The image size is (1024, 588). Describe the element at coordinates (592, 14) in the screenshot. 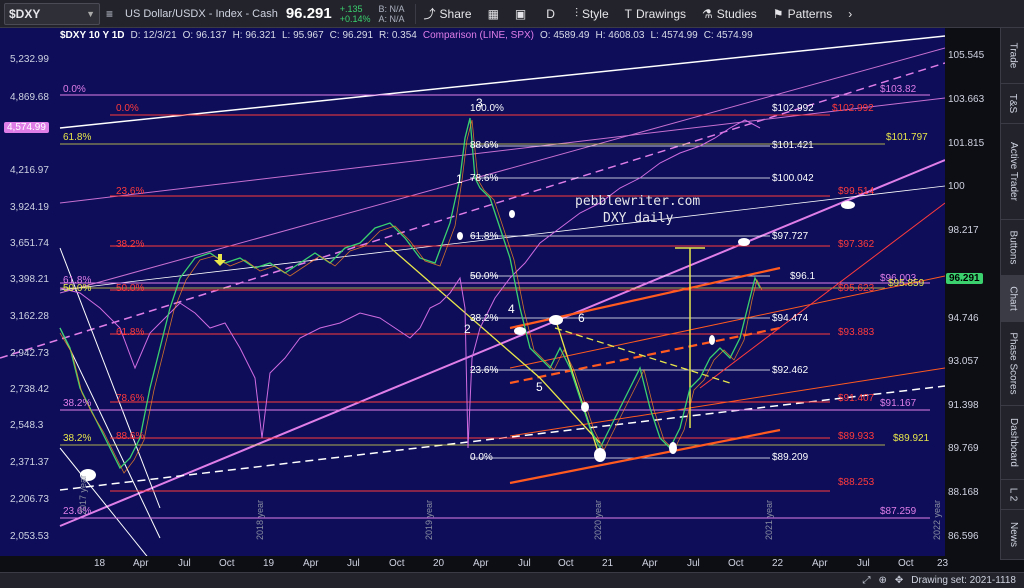

I see `style-button: ⫶ Style` at that location.